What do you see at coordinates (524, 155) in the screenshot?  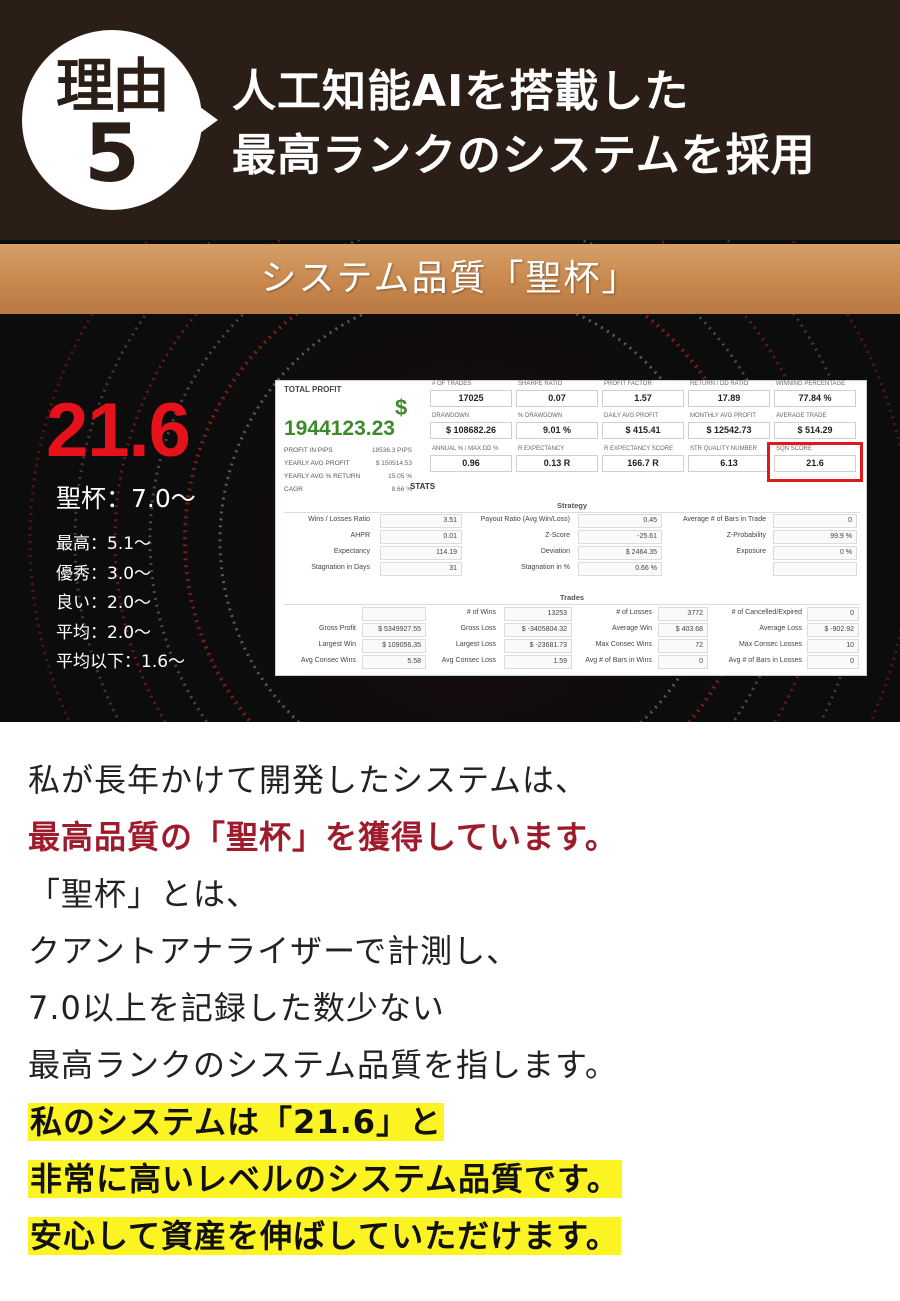 I see `headline-line-2: 最高ランクのシステムを採用` at bounding box center [524, 155].